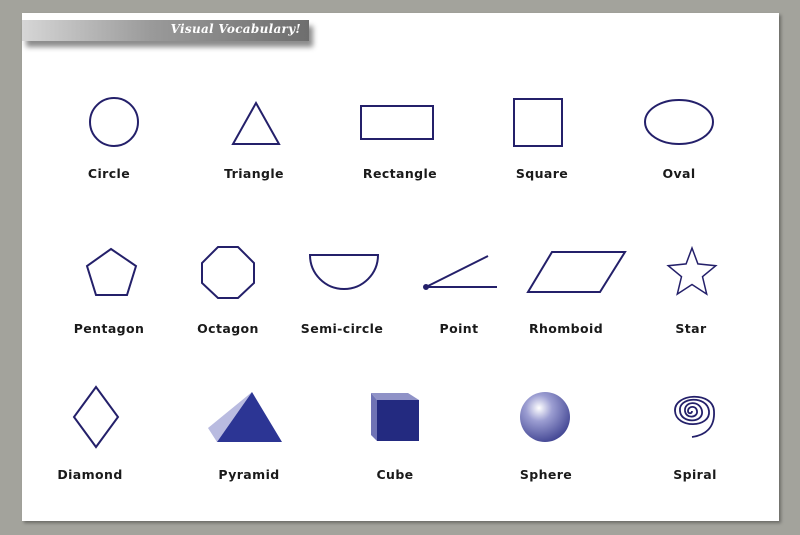 Image resolution: width=800 pixels, height=535 pixels. I want to click on sphere-shape, so click(545, 417).